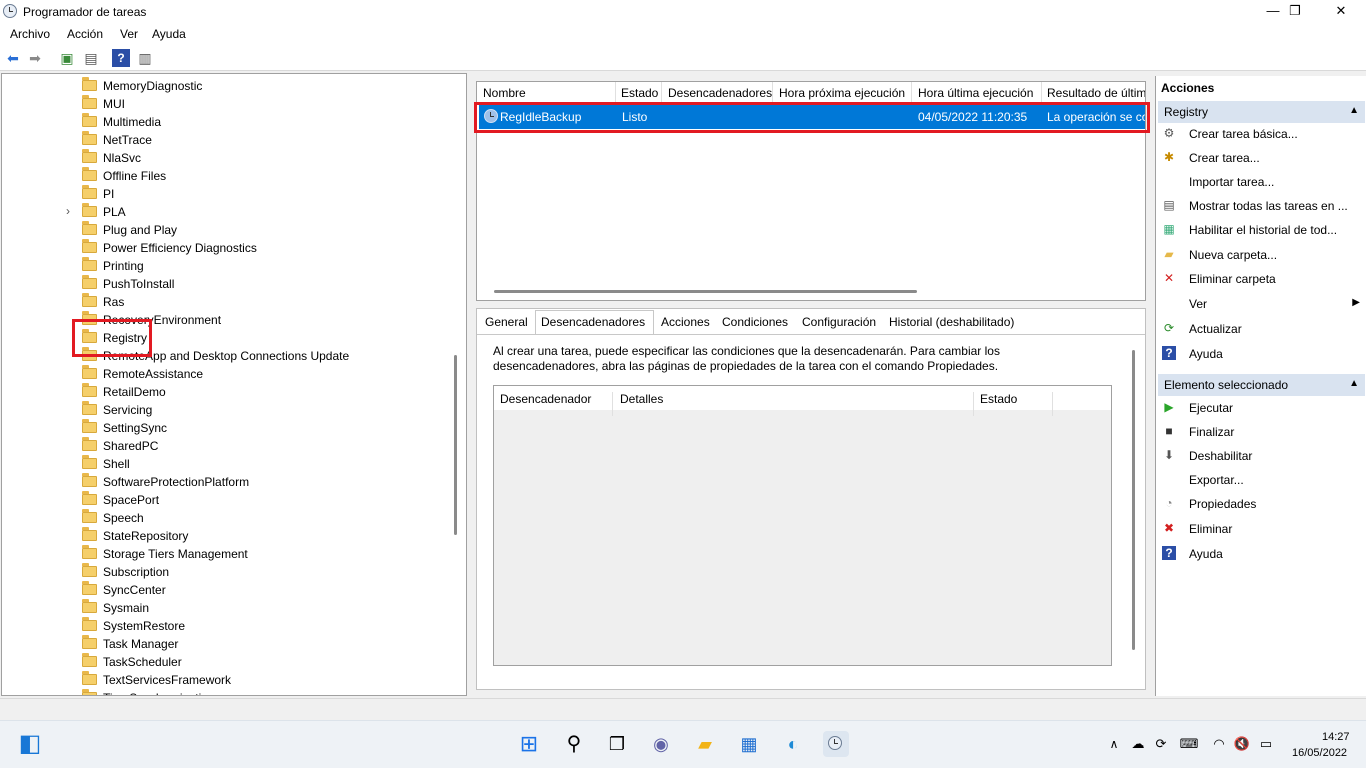 This screenshot has height=768, width=1366. What do you see at coordinates (85, 34) in the screenshot?
I see `menu-accion: Acción` at bounding box center [85, 34].